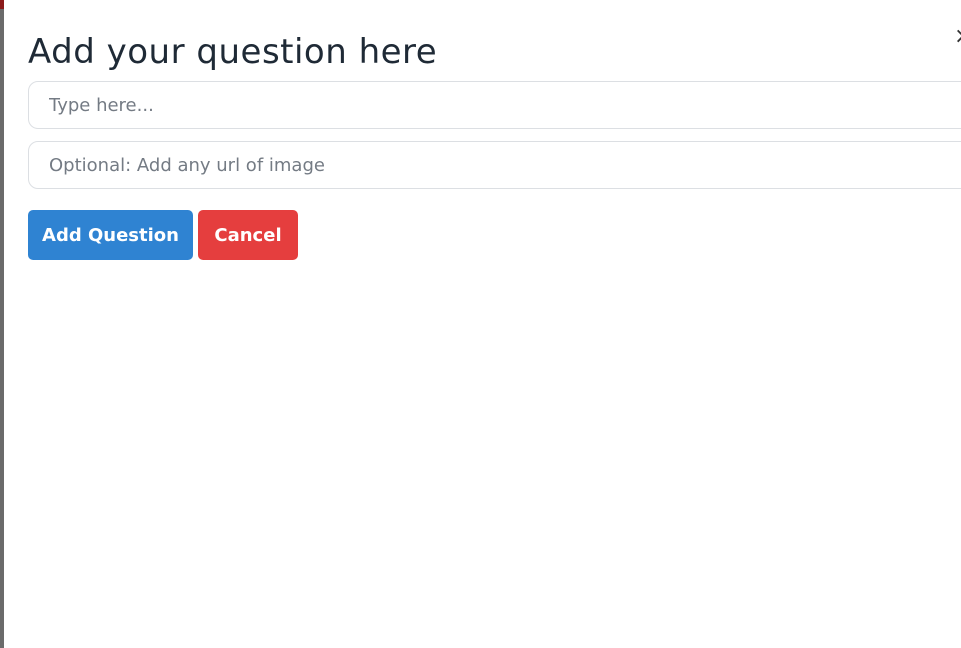 This screenshot has height=648, width=961. What do you see at coordinates (110, 235) in the screenshot?
I see `add-question-button: Add Question` at bounding box center [110, 235].